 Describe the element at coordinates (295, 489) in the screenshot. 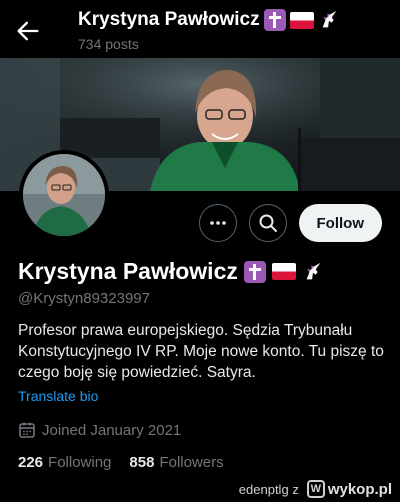

I see `watermark-separator: z` at that location.